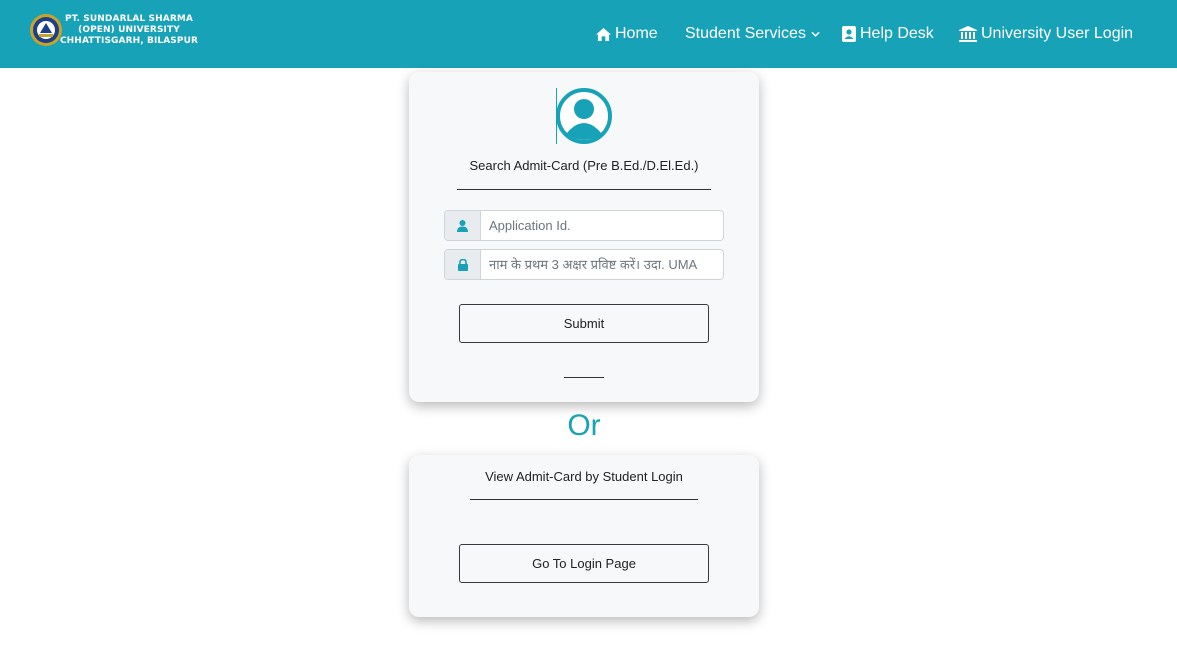 The height and width of the screenshot is (662, 1177). What do you see at coordinates (584, 499) in the screenshot?
I see `login-title-divider` at bounding box center [584, 499].